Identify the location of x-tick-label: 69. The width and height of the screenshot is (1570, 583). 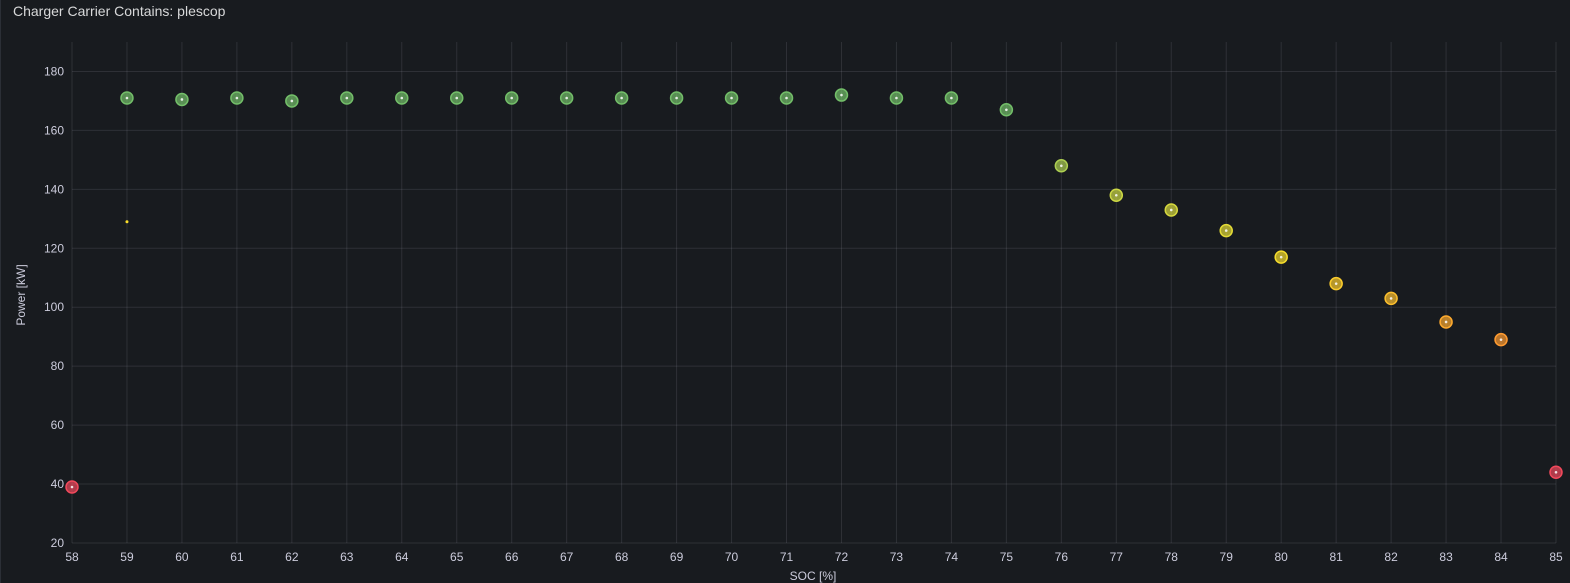
(677, 557).